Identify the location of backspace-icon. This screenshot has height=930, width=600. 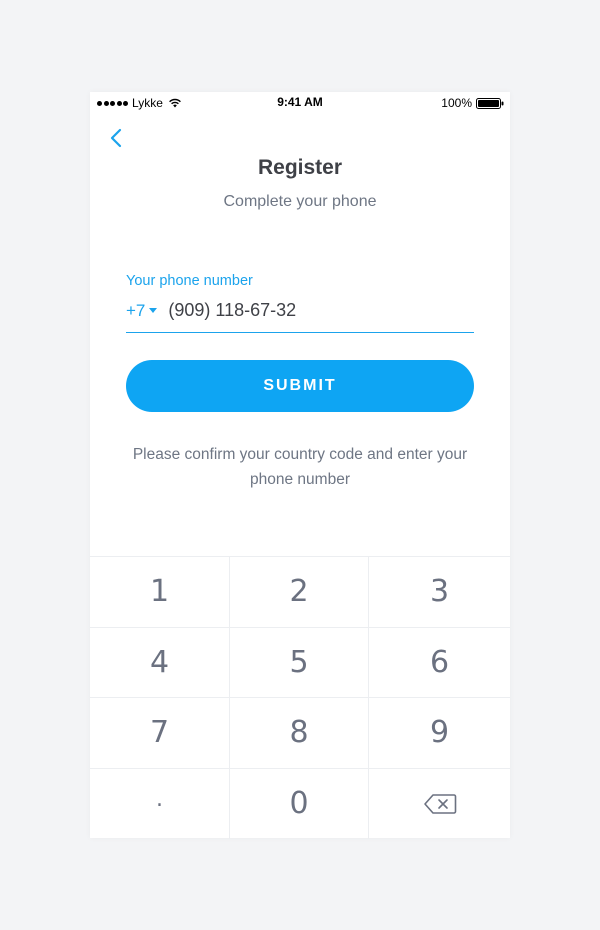
(439, 803).